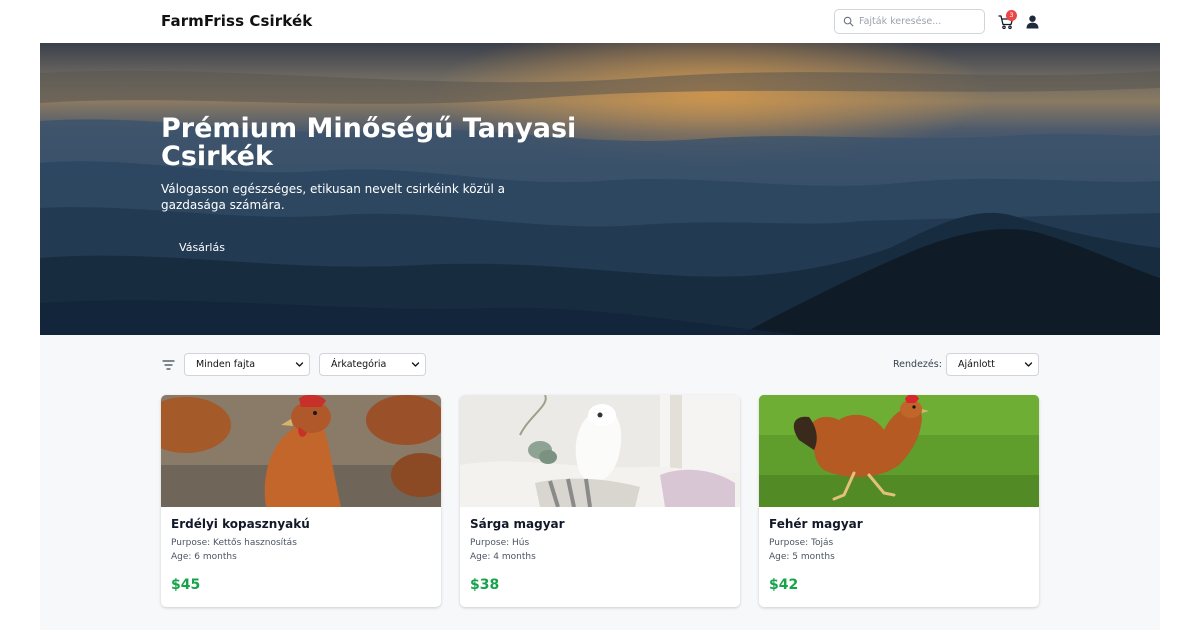 The image size is (1200, 630). I want to click on product-name: Erdélyi kopasznyakú, so click(240, 524).